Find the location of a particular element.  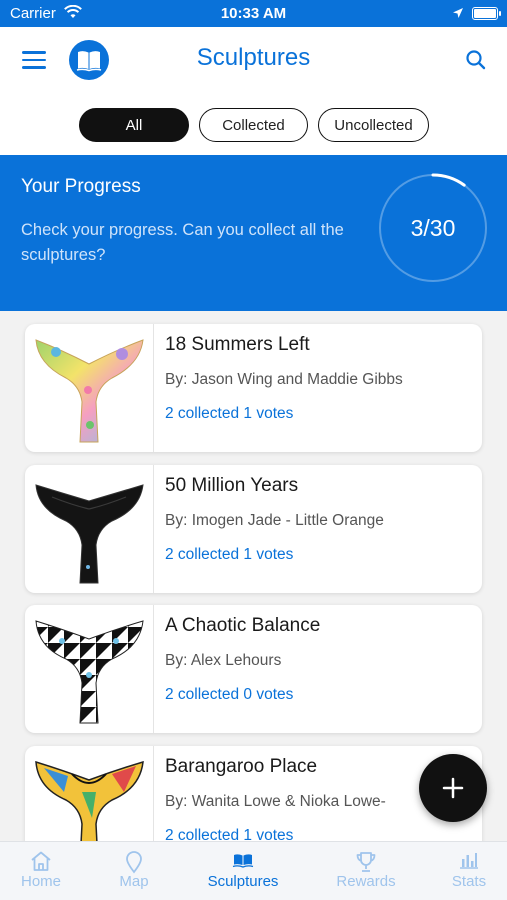

sculpture-artist: By: Jason Wing and Maddie Gibbs is located at coordinates (284, 379).